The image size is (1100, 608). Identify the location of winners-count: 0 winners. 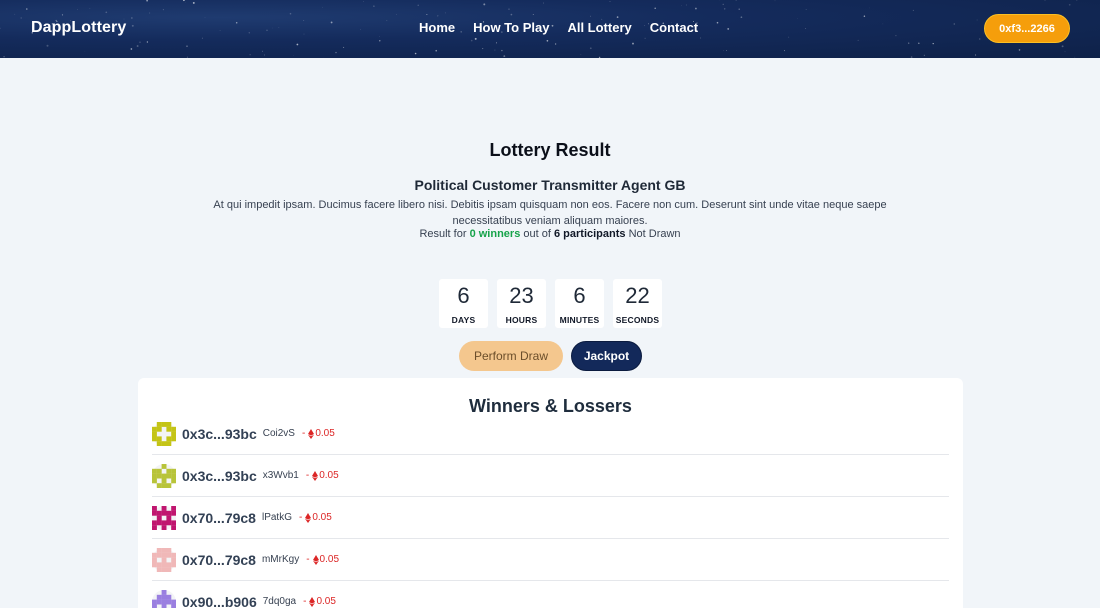
(495, 234).